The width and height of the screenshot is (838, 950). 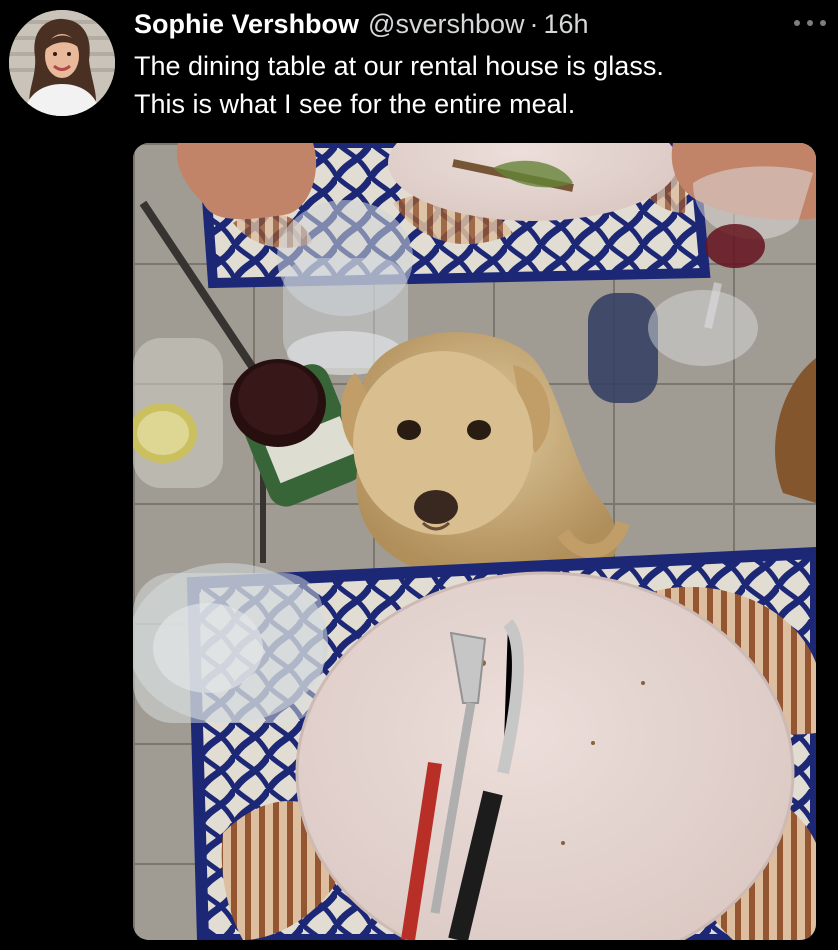 I want to click on user-handle: @svershbow, so click(x=446, y=24).